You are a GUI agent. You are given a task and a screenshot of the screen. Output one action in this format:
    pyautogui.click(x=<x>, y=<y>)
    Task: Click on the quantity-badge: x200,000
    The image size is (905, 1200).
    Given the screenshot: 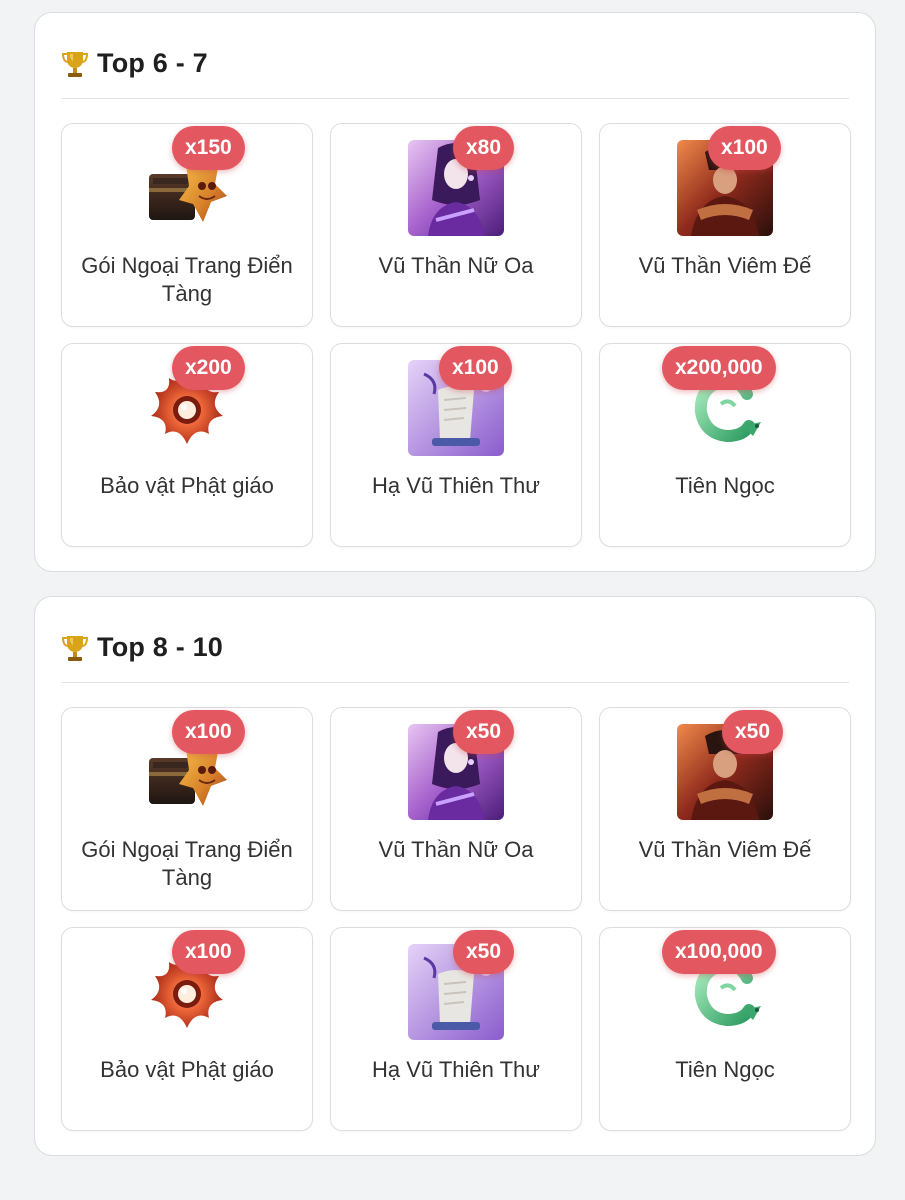 What is the action you would take?
    pyautogui.click(x=719, y=368)
    